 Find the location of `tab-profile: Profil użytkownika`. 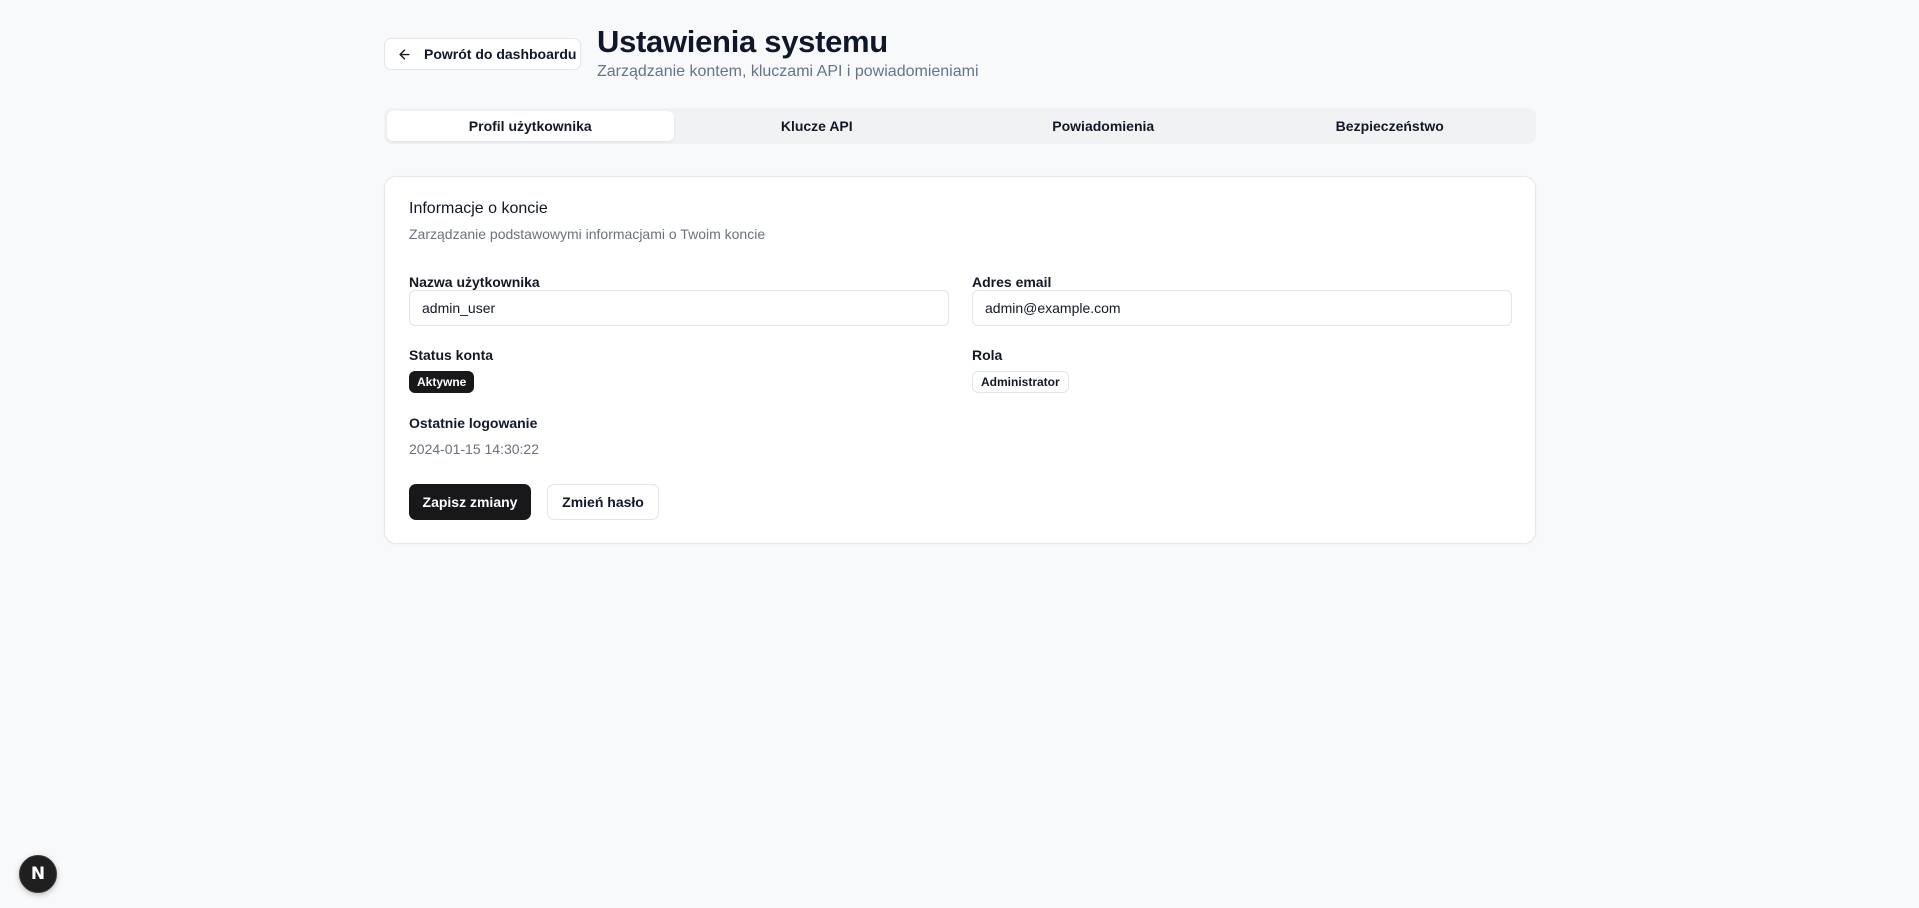

tab-profile: Profil użytkownika is located at coordinates (530, 126).